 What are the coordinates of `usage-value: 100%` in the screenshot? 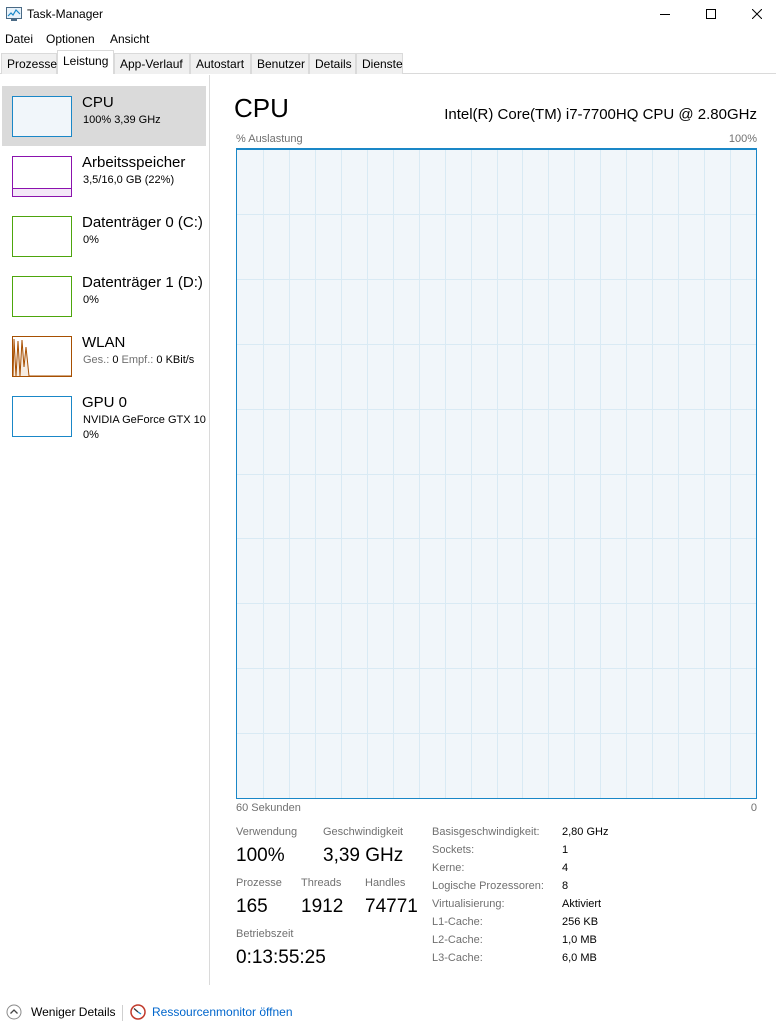 It's located at (260, 855).